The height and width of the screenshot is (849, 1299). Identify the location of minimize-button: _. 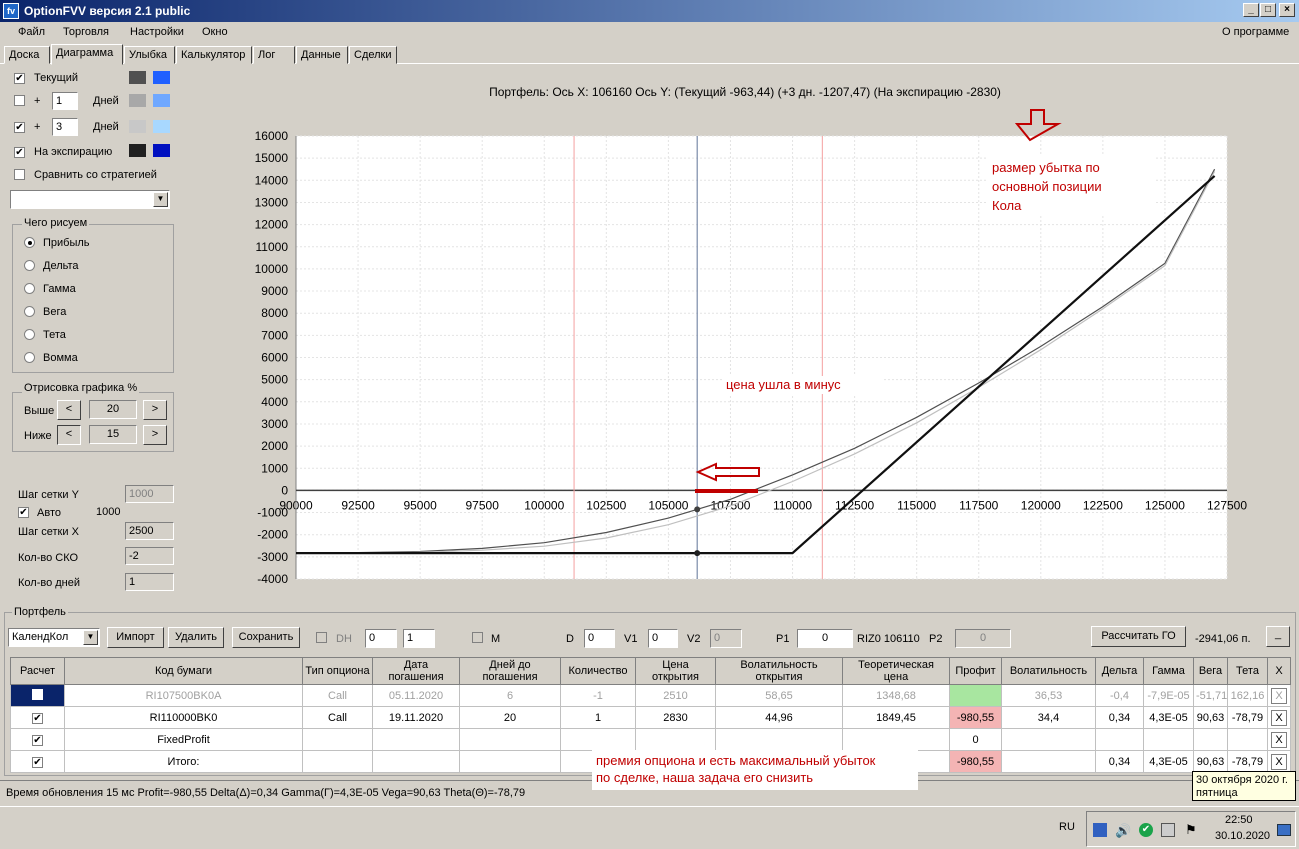
(1251, 10).